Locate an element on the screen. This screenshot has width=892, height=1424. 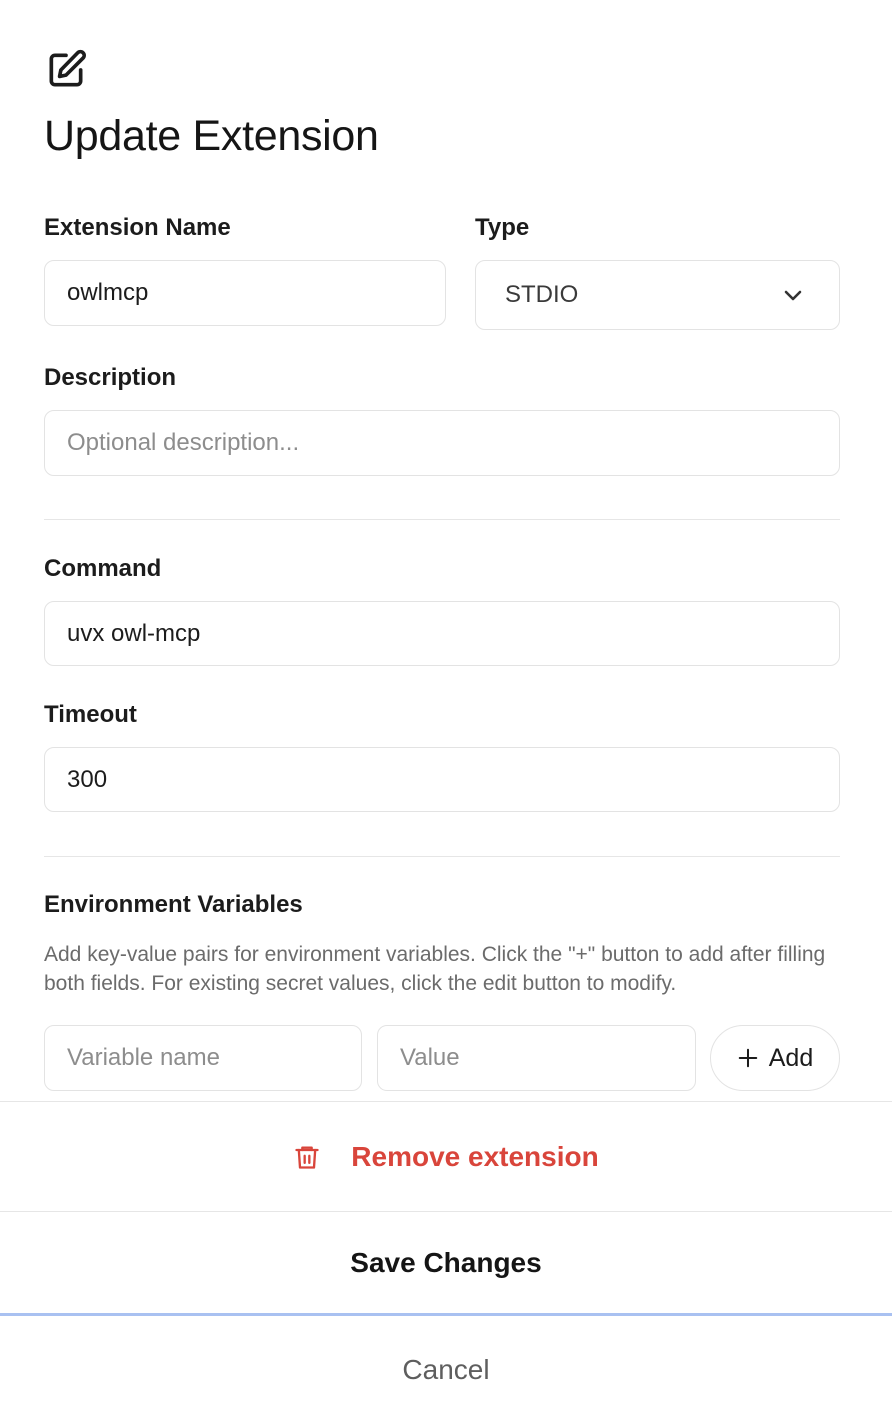
extension-name-value: owlmcp is located at coordinates (108, 292).